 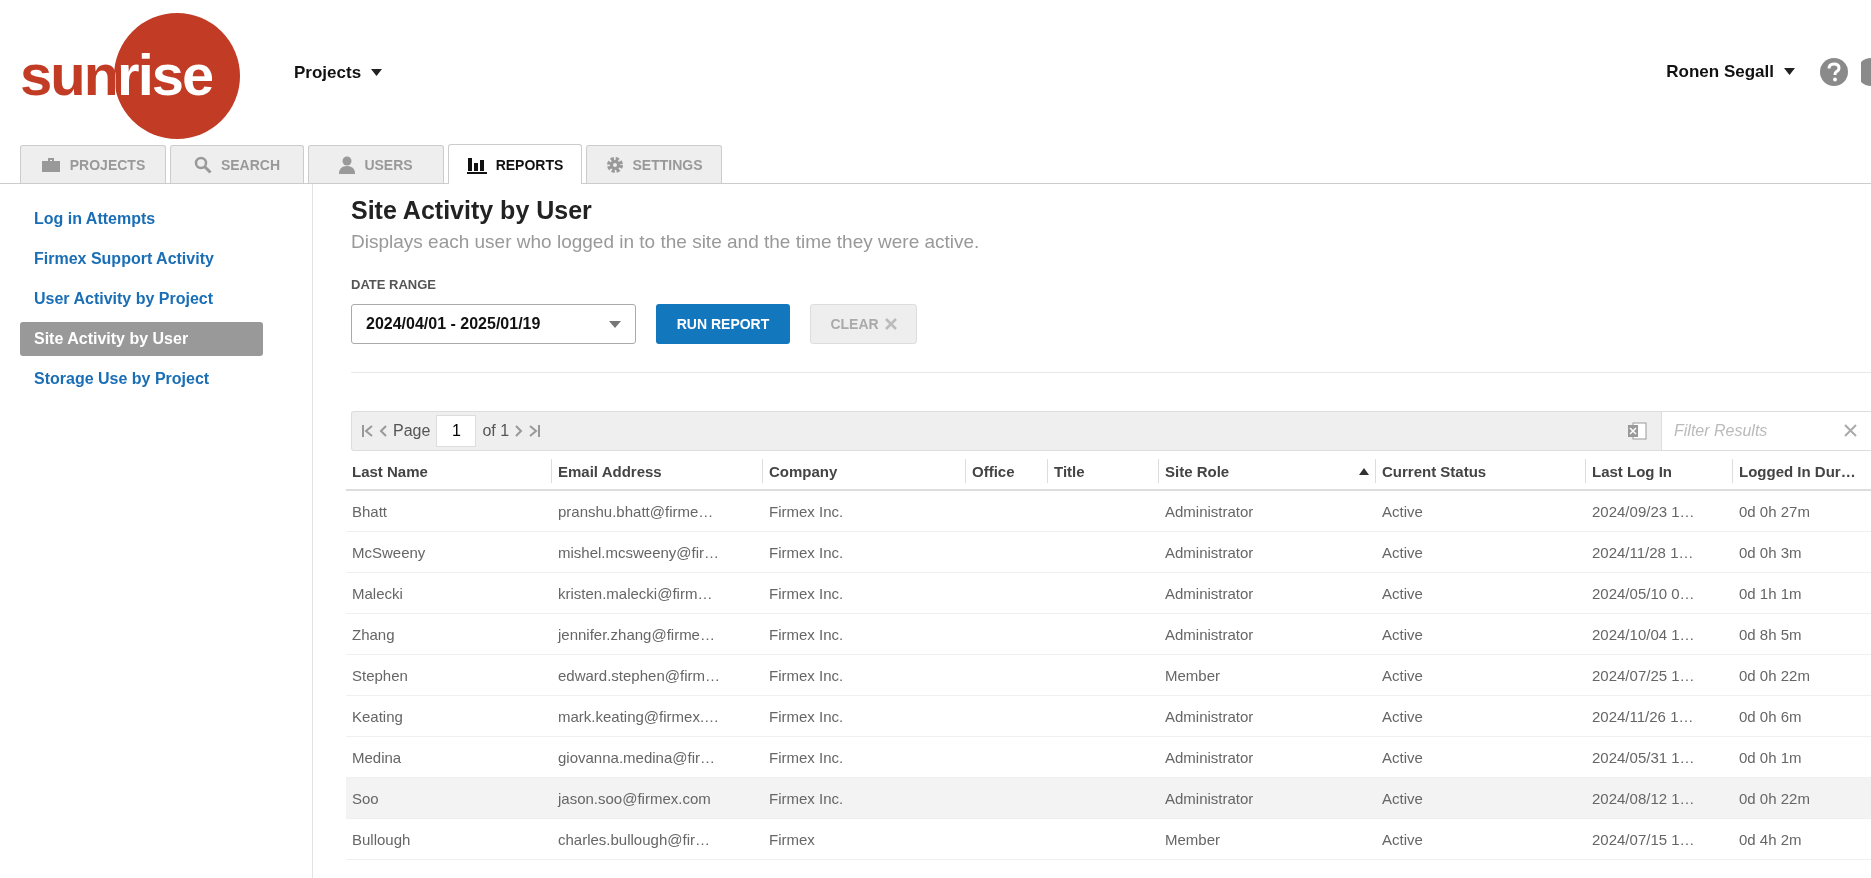 What do you see at coordinates (50, 164) in the screenshot?
I see `briefcase-icon` at bounding box center [50, 164].